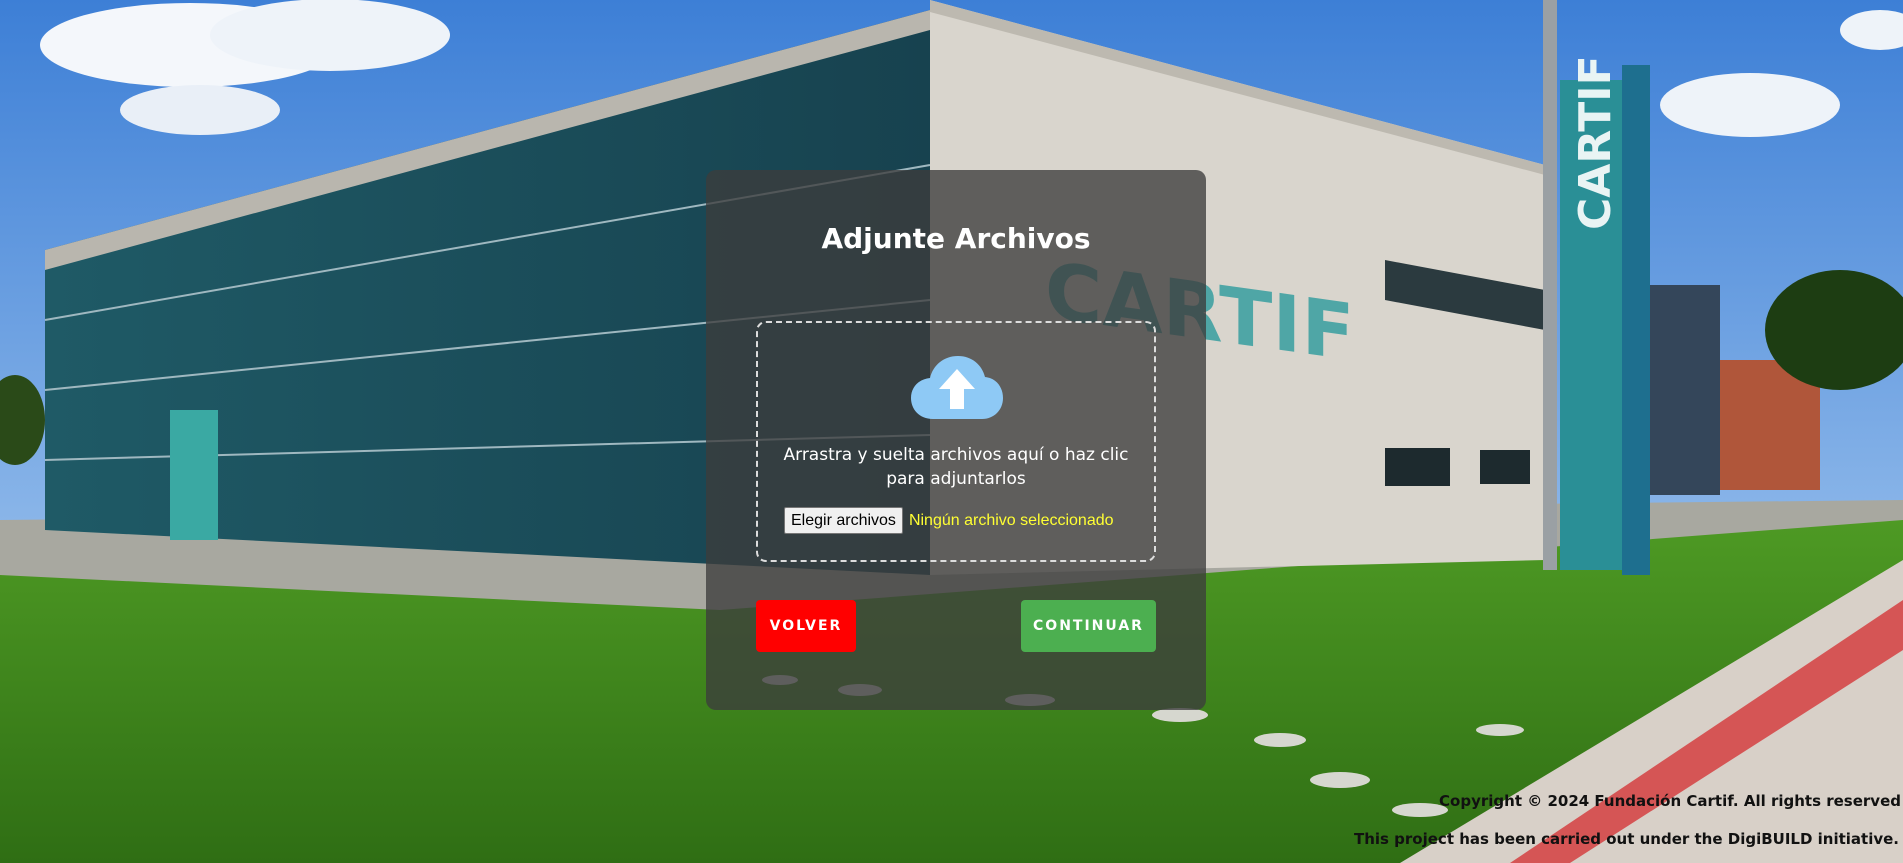 The height and width of the screenshot is (863, 1903). Describe the element at coordinates (843, 520) in the screenshot. I see `choose-files-button: Elegir archivos` at that location.